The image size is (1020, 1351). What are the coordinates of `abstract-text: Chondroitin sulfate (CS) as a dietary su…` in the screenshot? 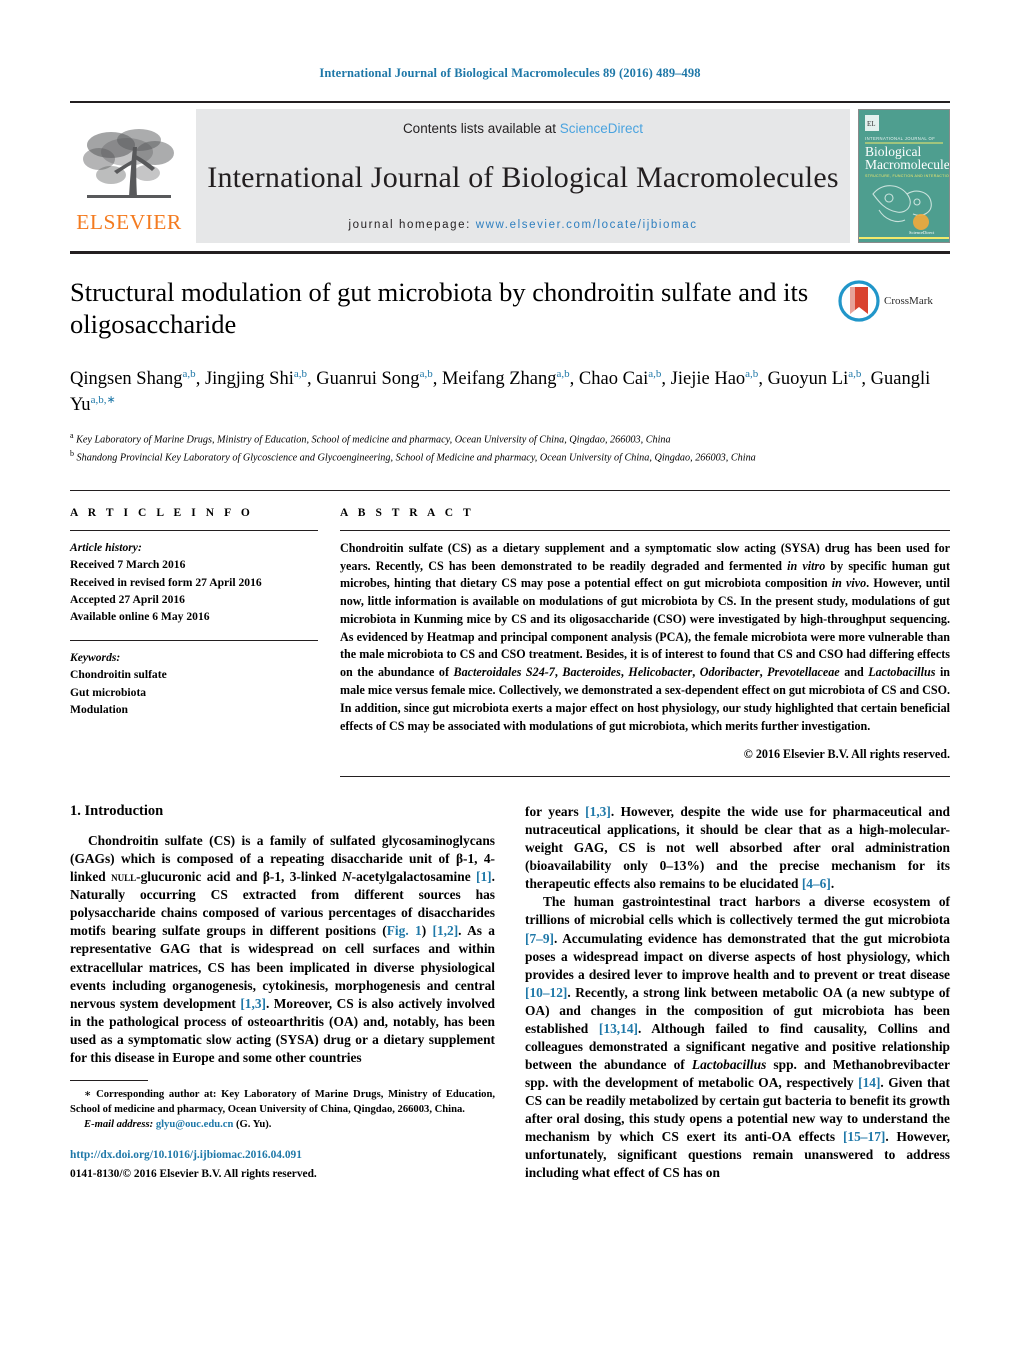 It's located at (645, 636).